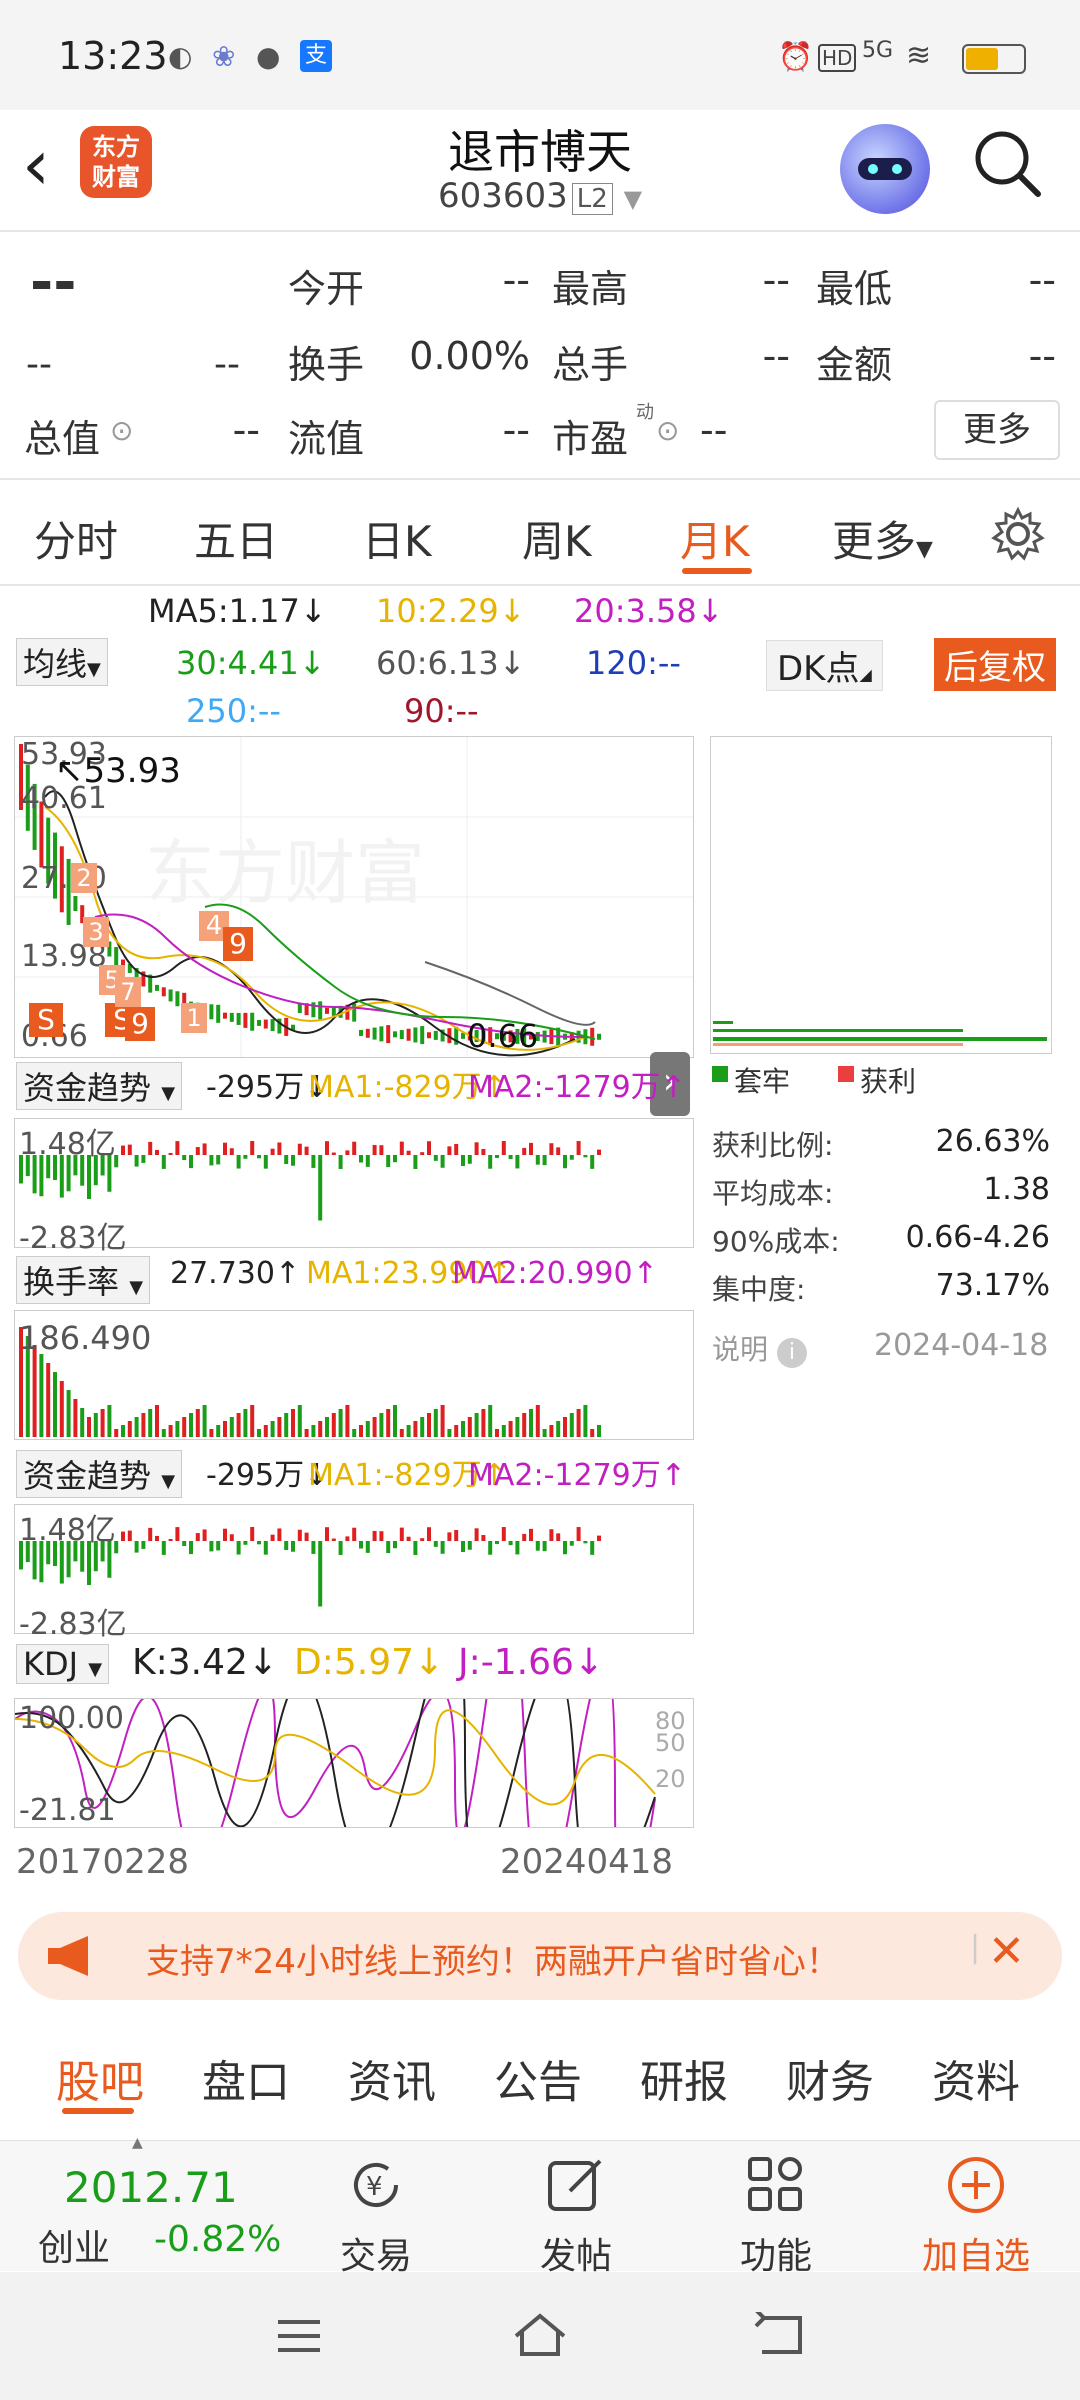  Describe the element at coordinates (62, 662) in the screenshot. I see `ma-selector: 均线▼` at that location.